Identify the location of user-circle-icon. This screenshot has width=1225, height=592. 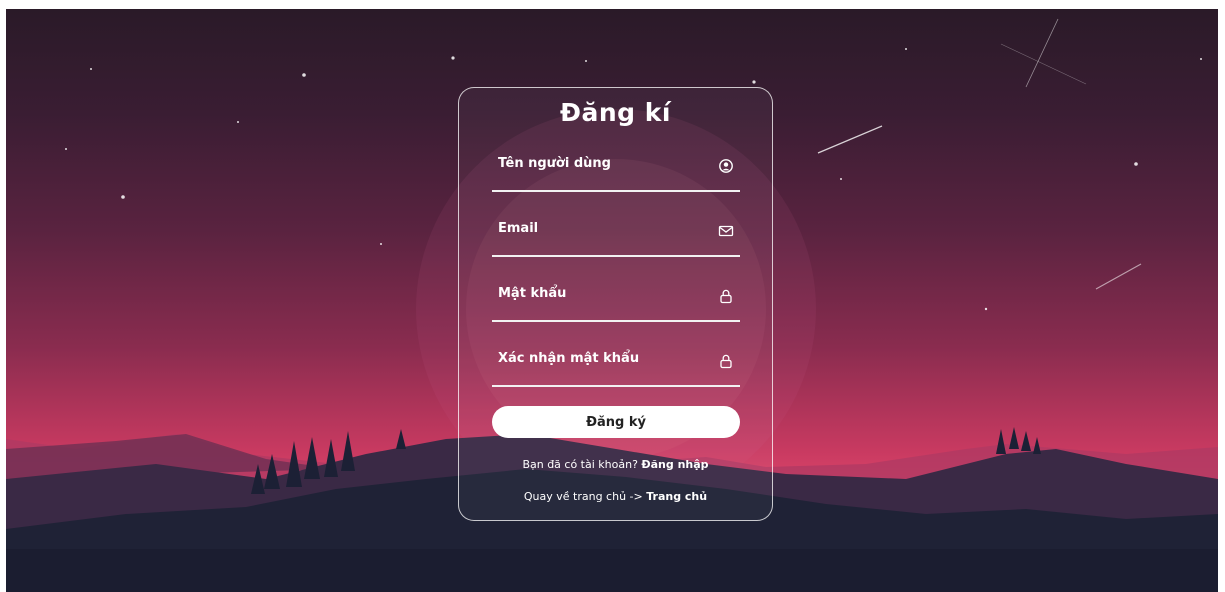
(726, 166).